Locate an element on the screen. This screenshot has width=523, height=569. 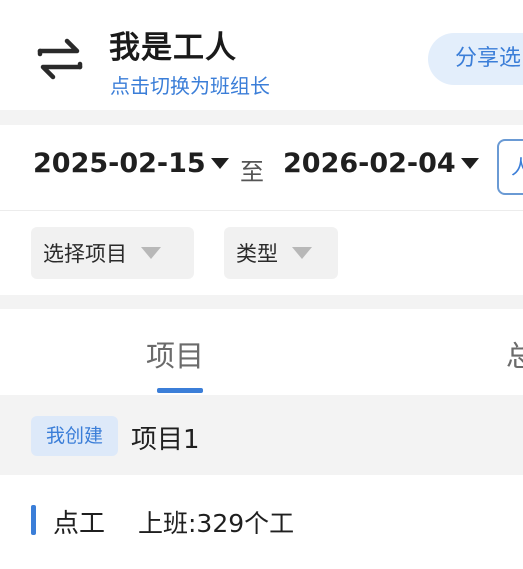
end-date-picker: 2026-02-04 is located at coordinates (381, 163).